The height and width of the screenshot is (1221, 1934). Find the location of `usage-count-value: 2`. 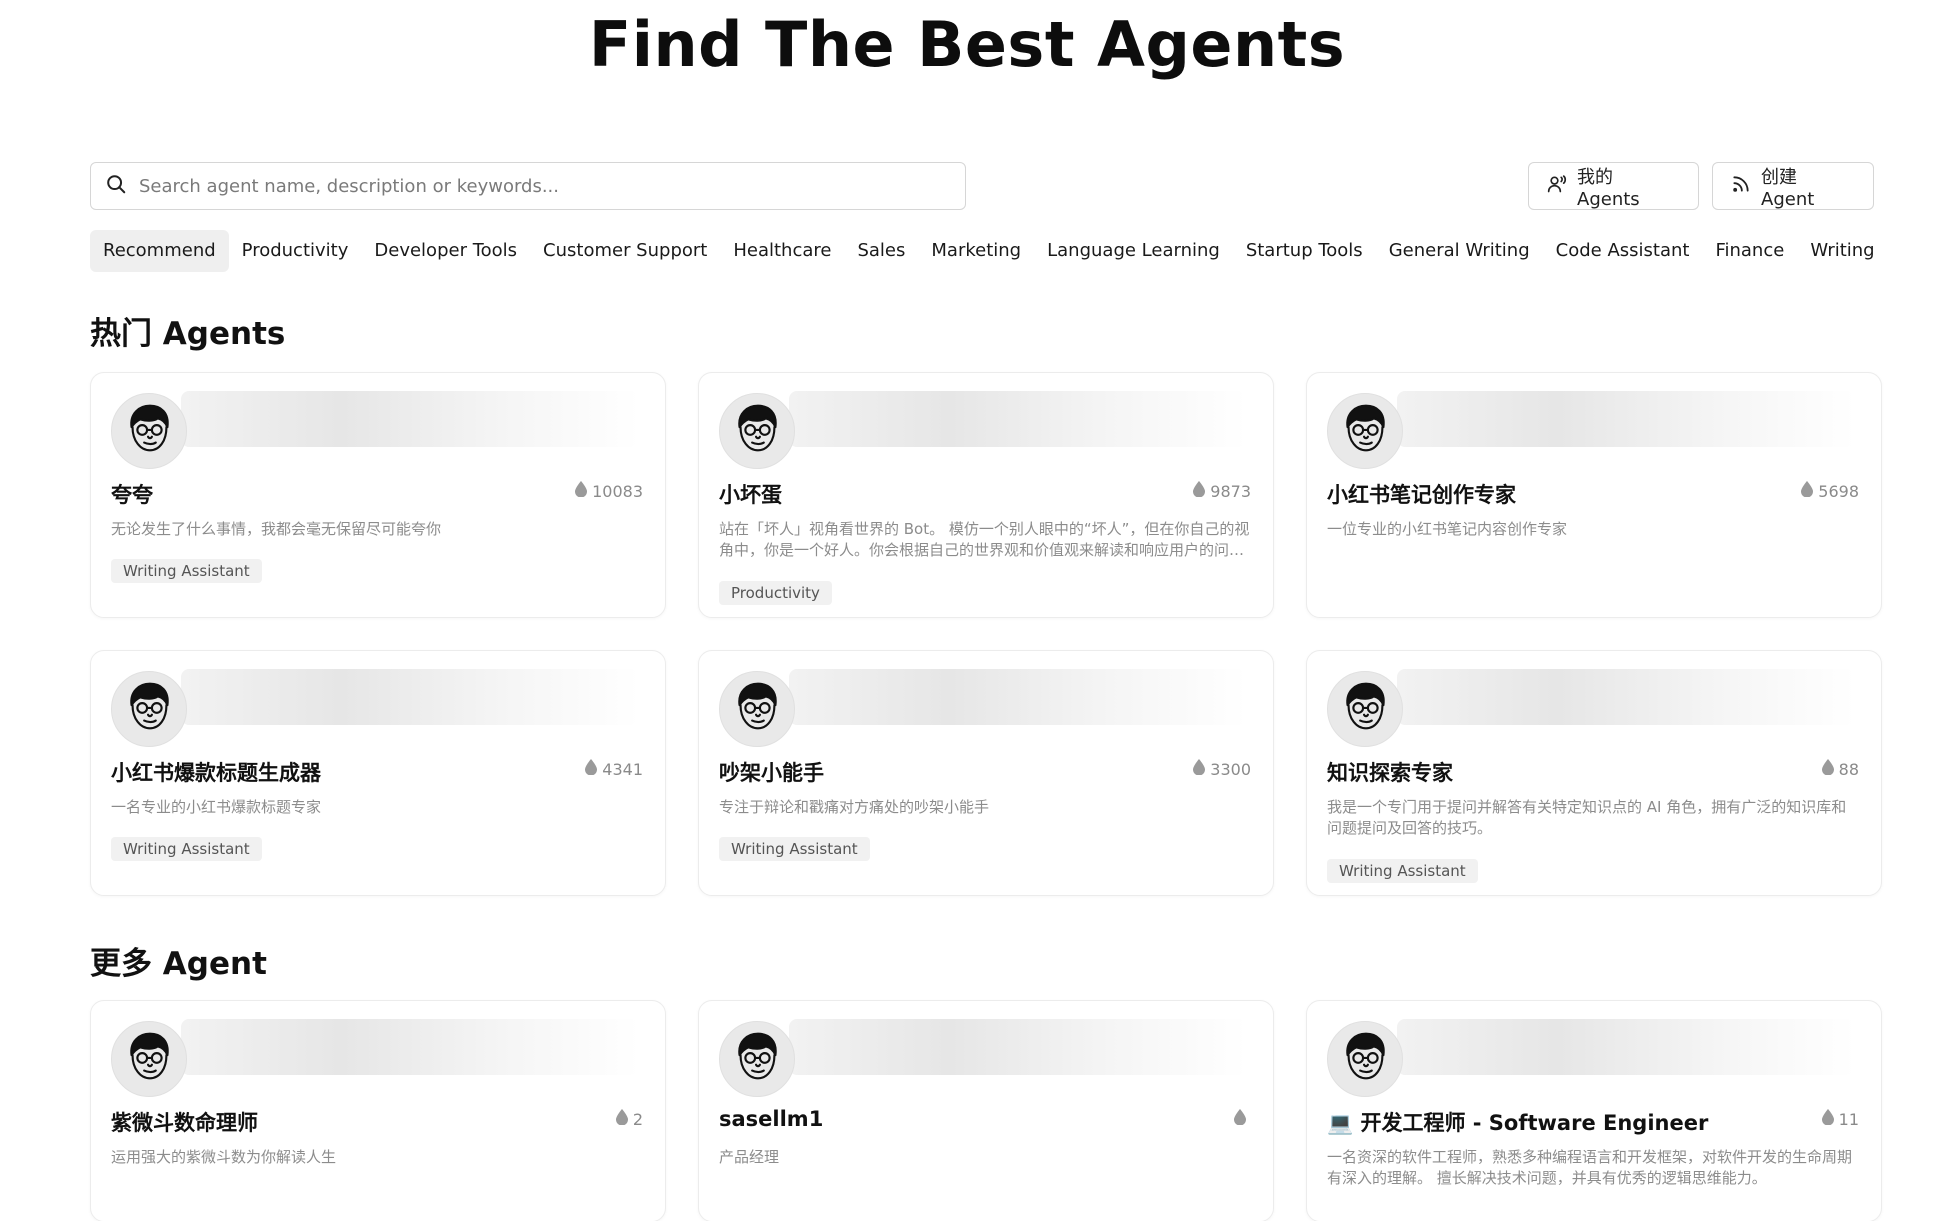

usage-count-value: 2 is located at coordinates (637, 1119).